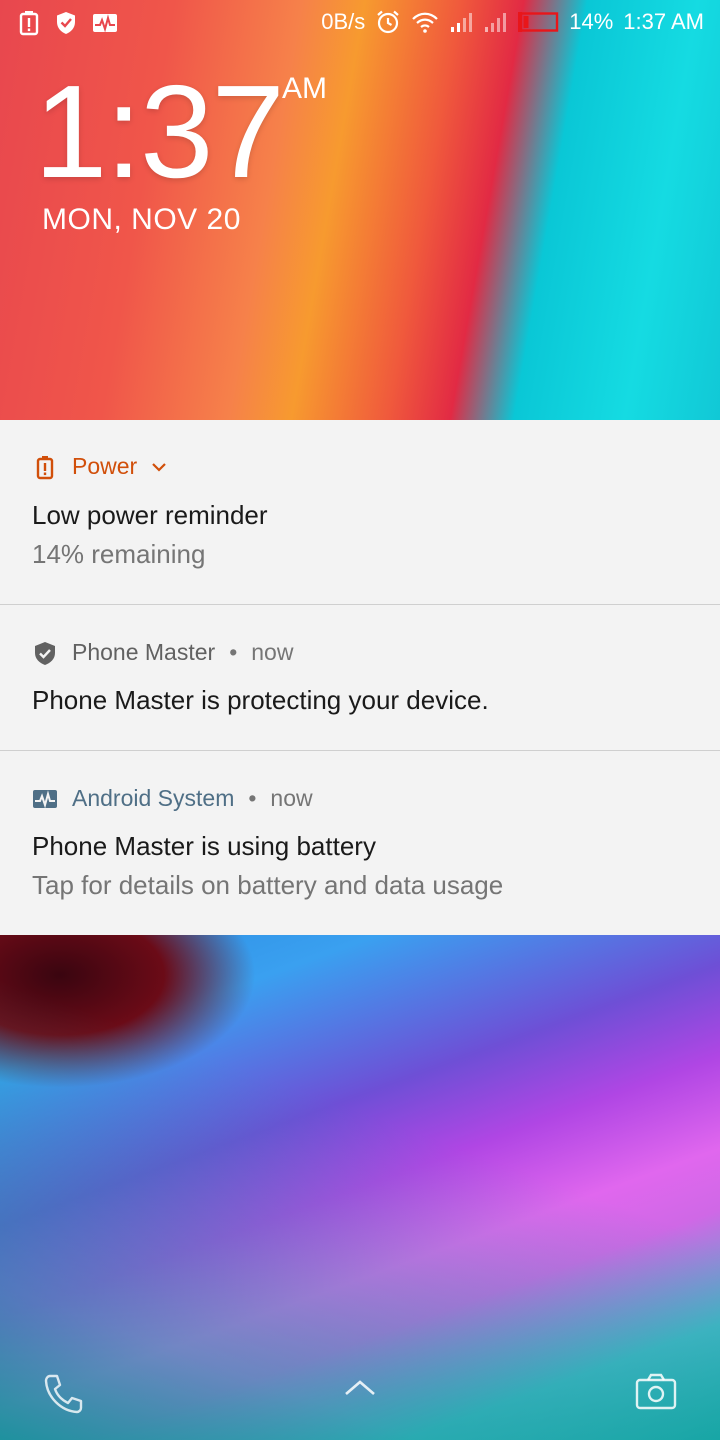  Describe the element at coordinates (656, 1392) in the screenshot. I see `camera-icon` at that location.